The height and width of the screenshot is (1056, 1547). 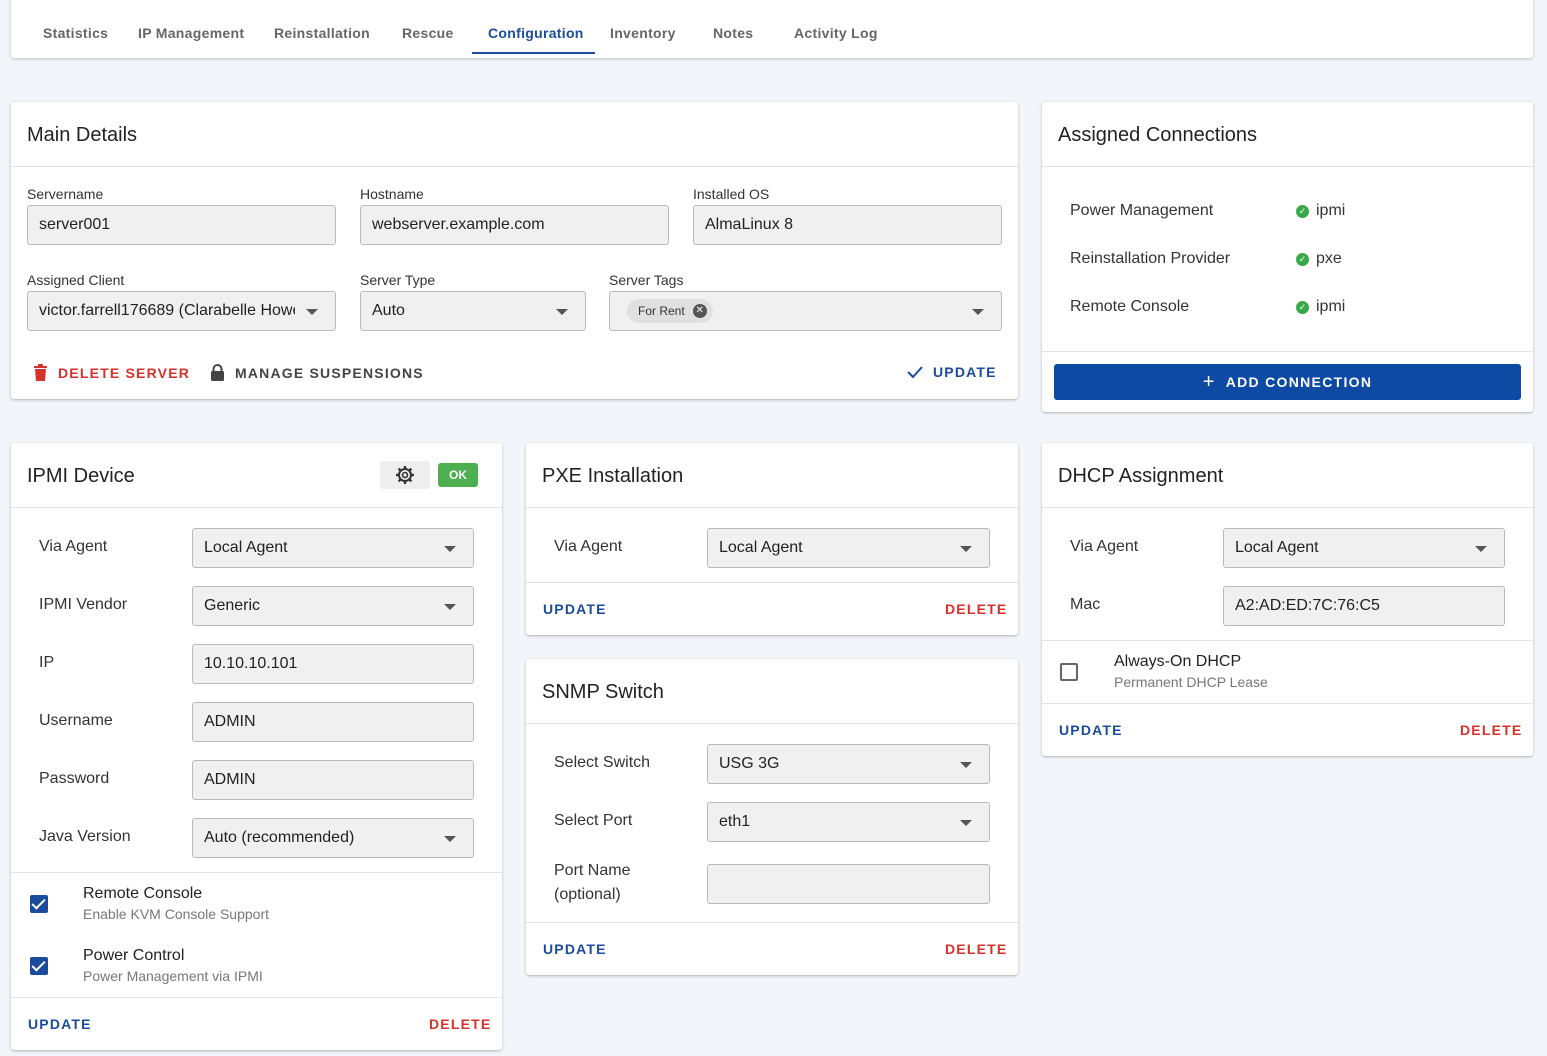 What do you see at coordinates (848, 822) in the screenshot?
I see `select-port-select: eth1` at bounding box center [848, 822].